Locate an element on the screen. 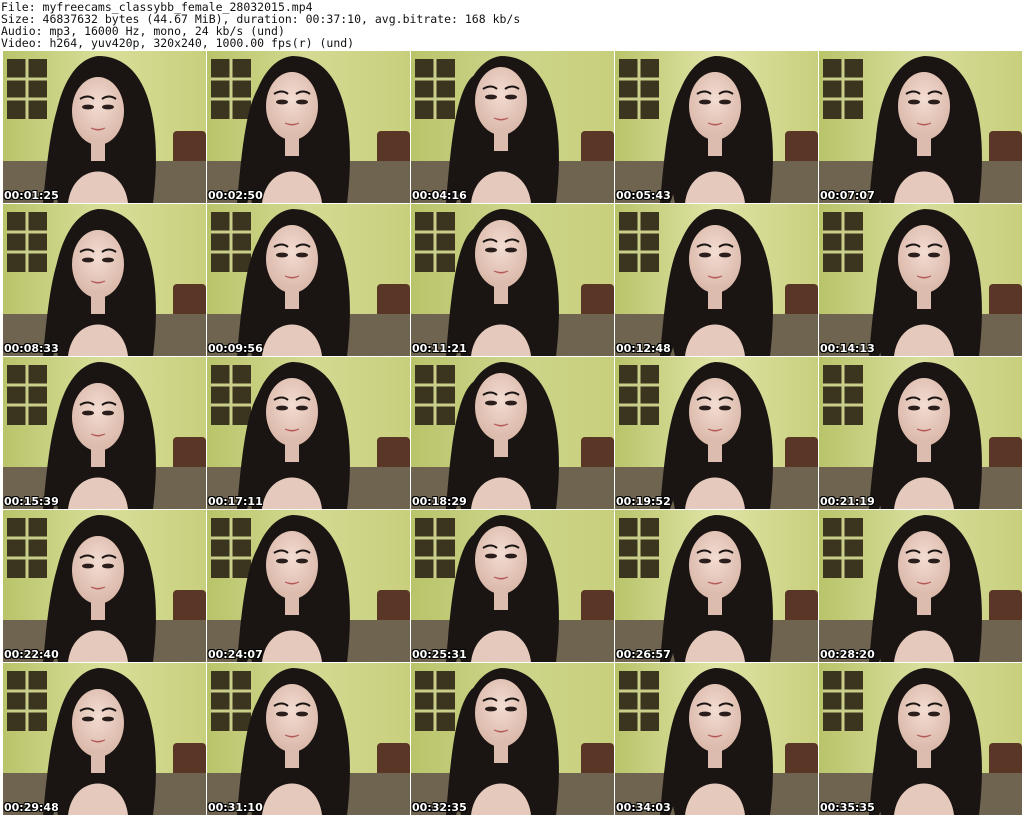 This screenshot has height=815, width=1024. timestamp-label: 00:02:50 is located at coordinates (235, 195).